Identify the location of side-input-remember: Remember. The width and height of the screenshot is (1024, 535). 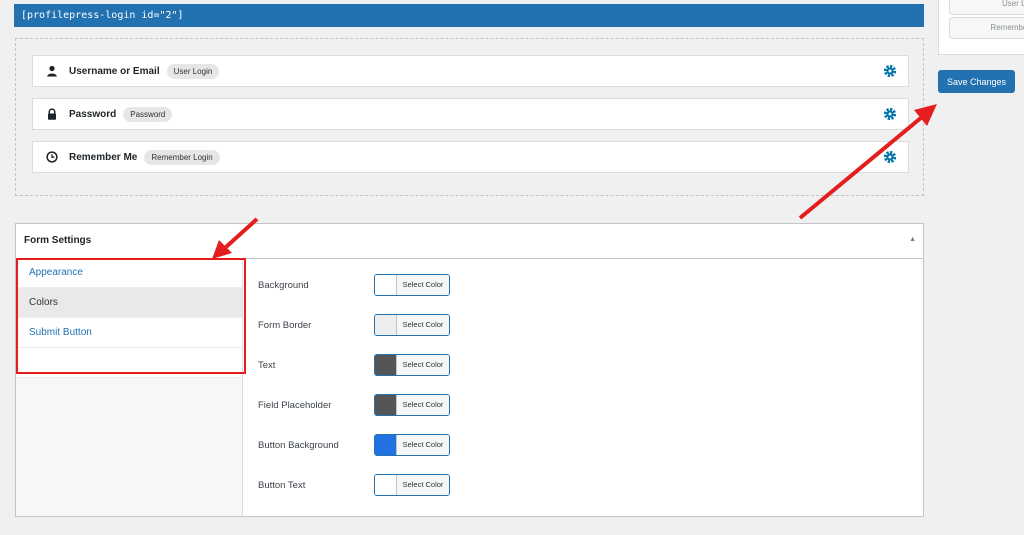
(986, 28).